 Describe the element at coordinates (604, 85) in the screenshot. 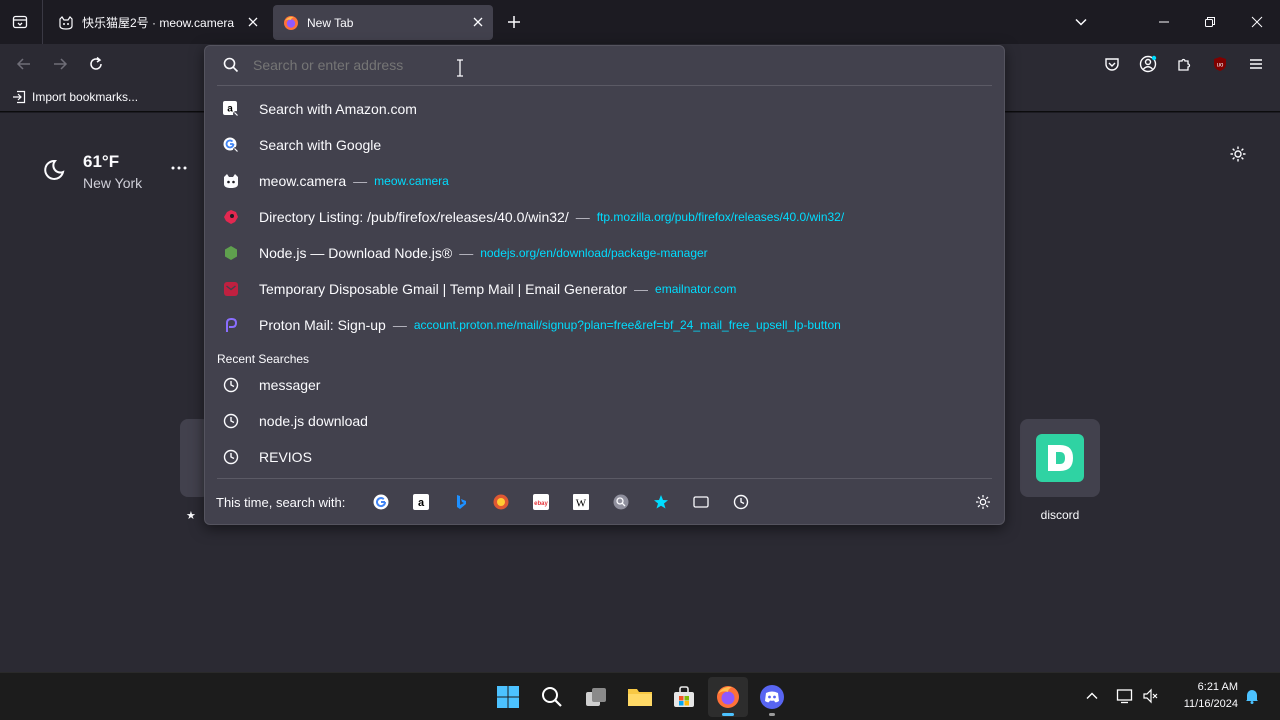

I see `divider` at that location.